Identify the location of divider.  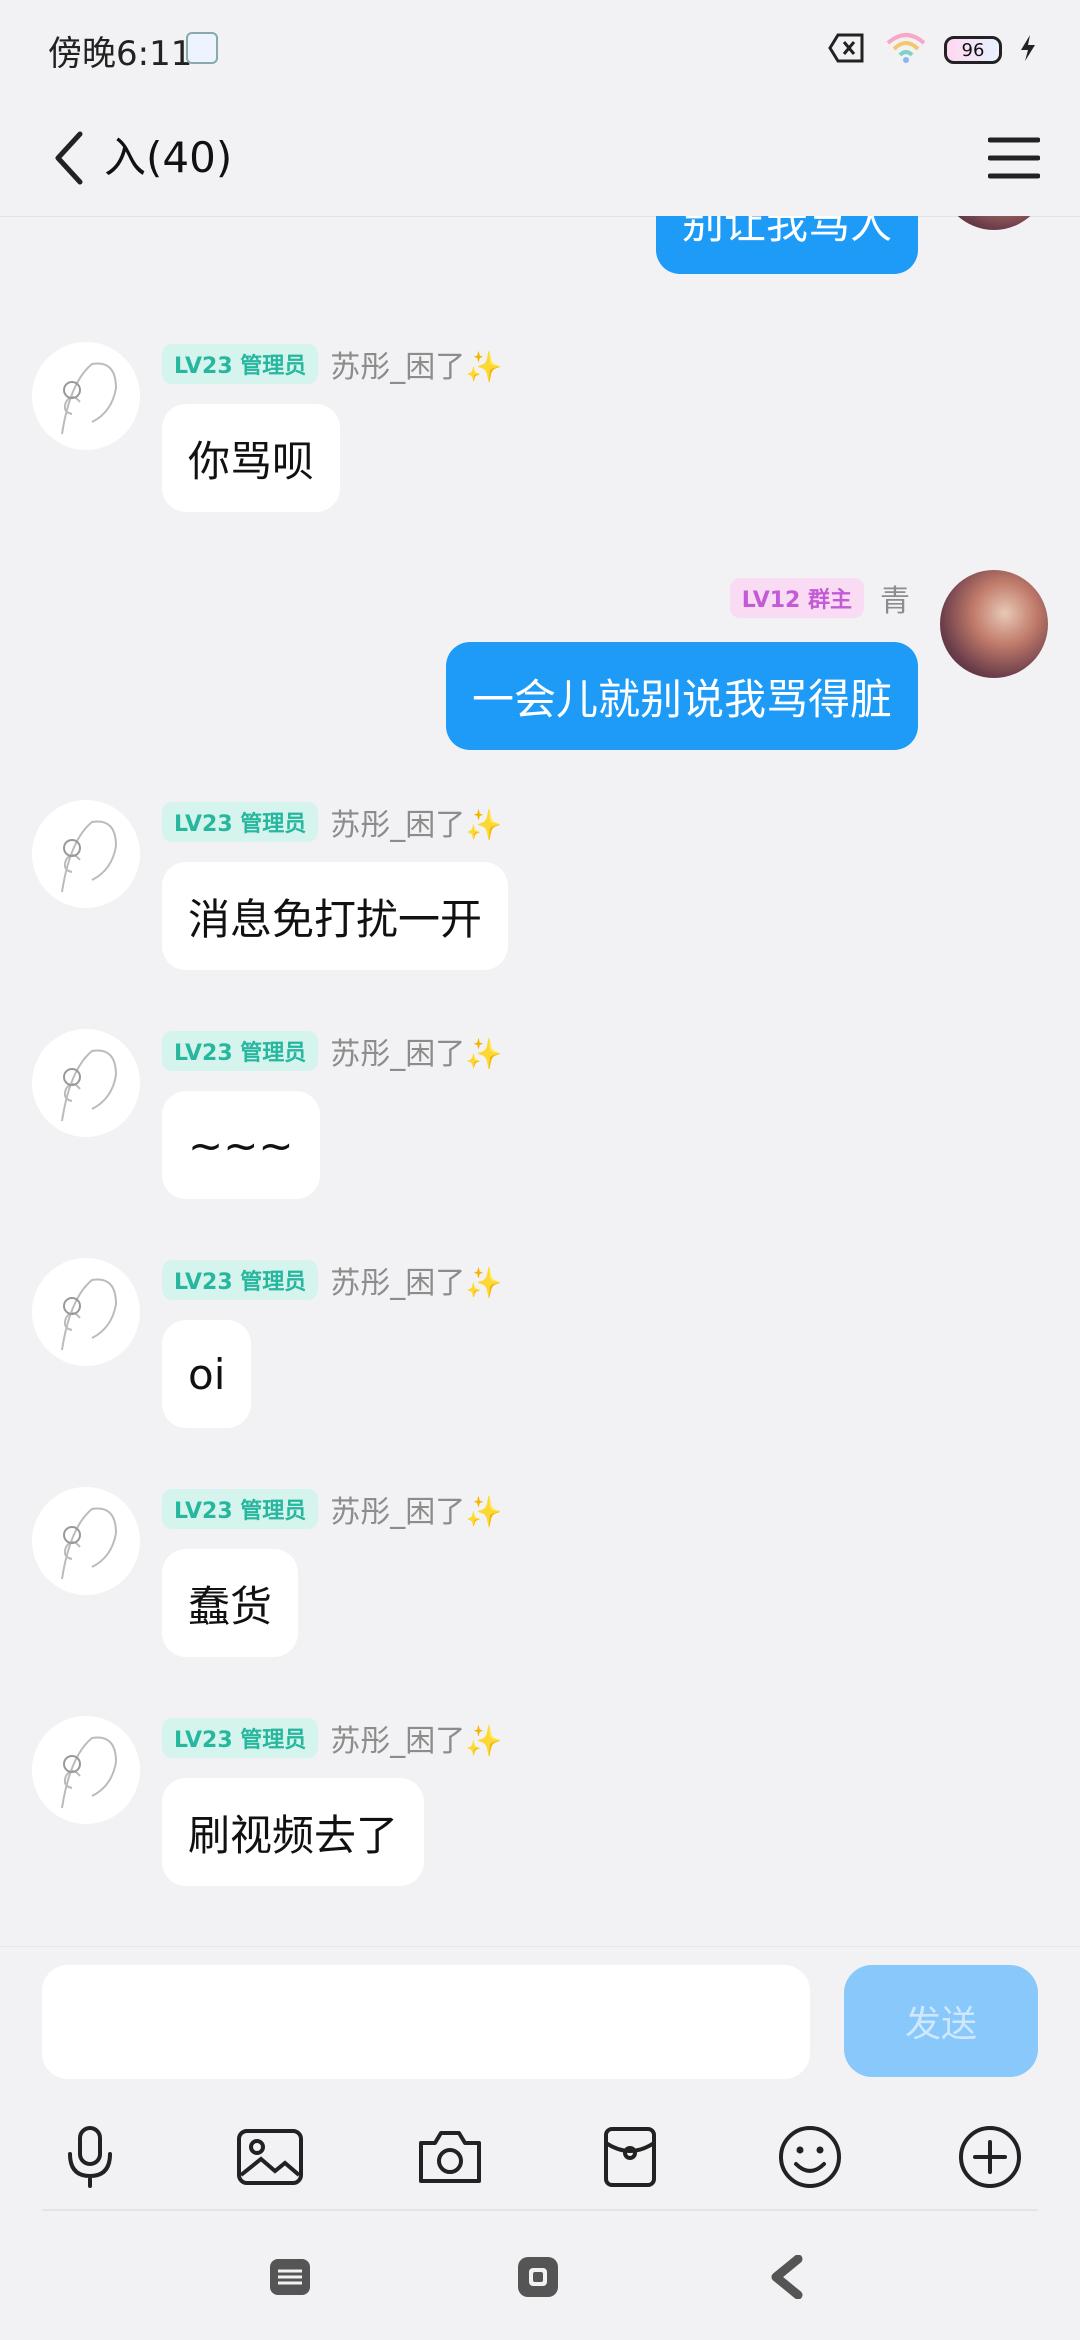
(540, 2210).